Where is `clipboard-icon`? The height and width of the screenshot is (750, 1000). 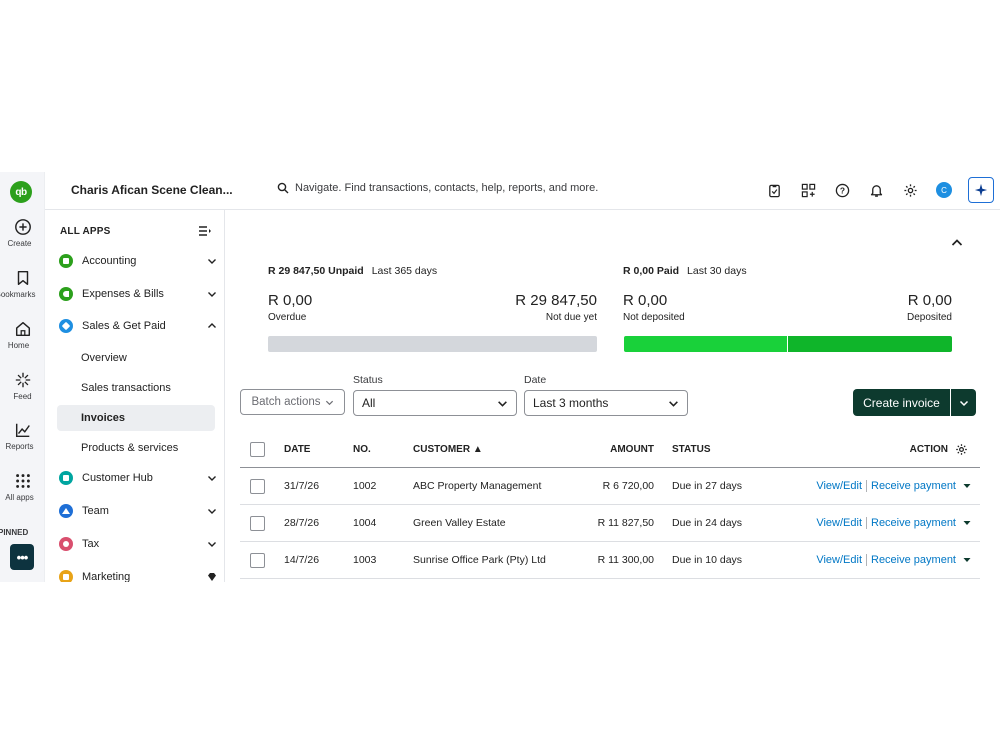
clipboard-icon is located at coordinates (774, 190).